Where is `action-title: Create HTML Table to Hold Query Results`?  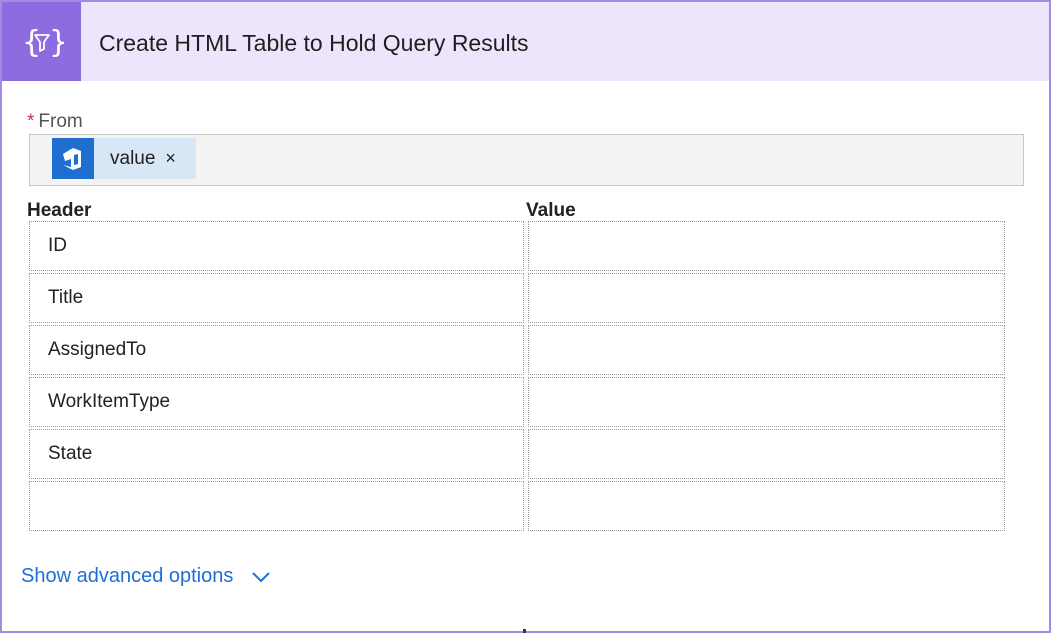 action-title: Create HTML Table to Hold Query Results is located at coordinates (314, 43).